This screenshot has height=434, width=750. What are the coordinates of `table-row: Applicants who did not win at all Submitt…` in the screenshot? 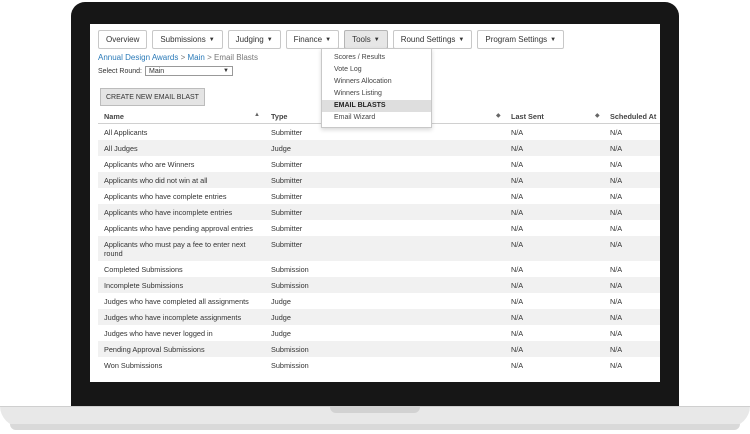 It's located at (379, 180).